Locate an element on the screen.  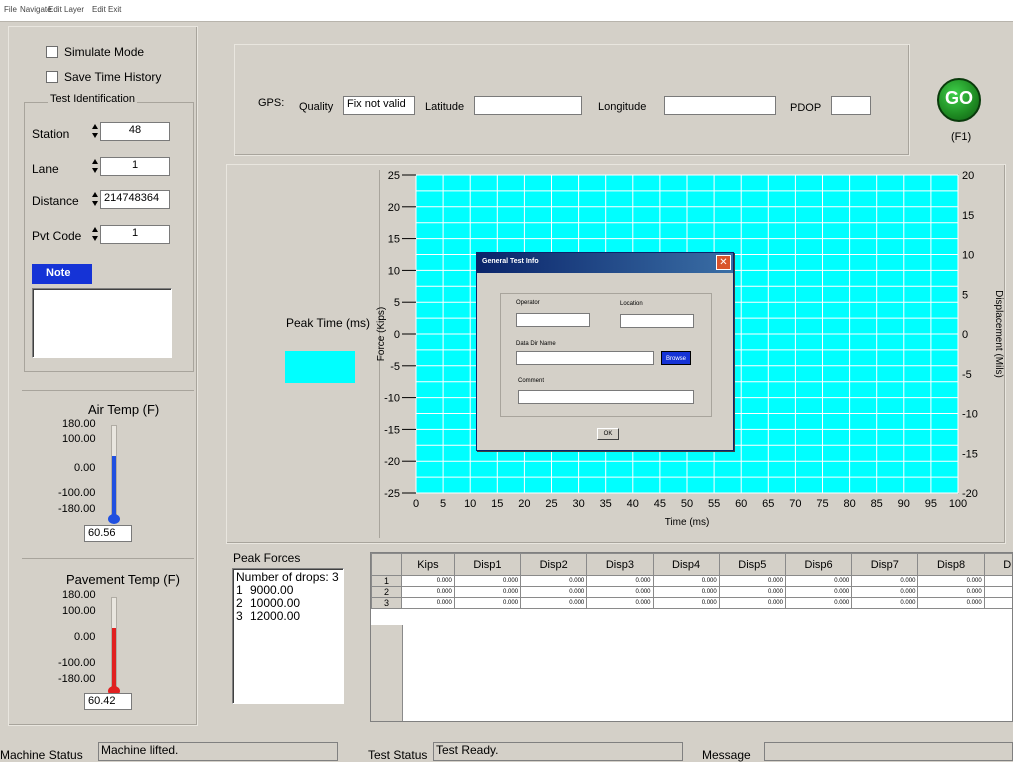
station-input: 48 is located at coordinates (135, 131).